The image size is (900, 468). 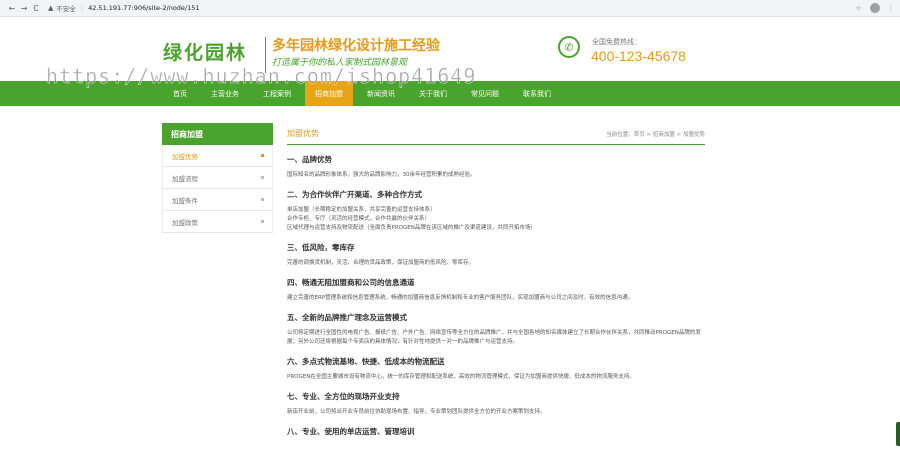 What do you see at coordinates (185, 200) in the screenshot?
I see `sidebar-item-label: 加盟条件` at bounding box center [185, 200].